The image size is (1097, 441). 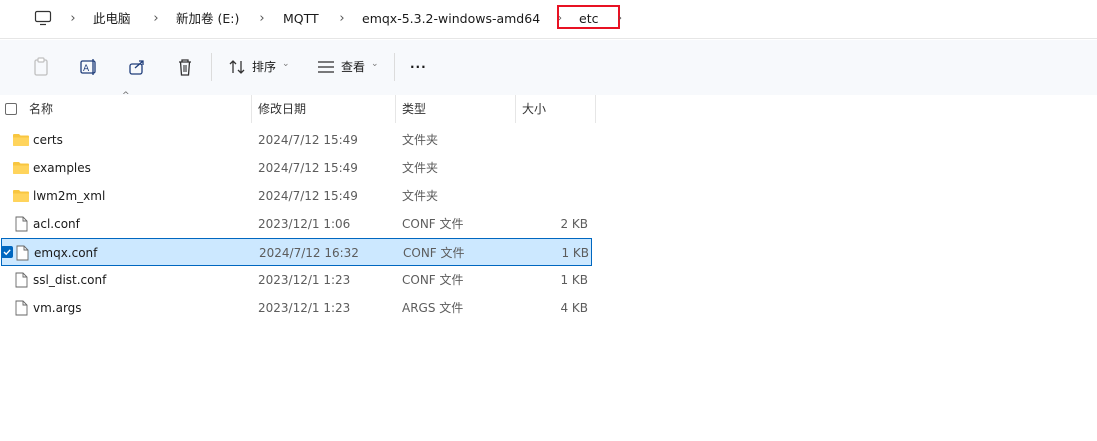 What do you see at coordinates (43, 18) in the screenshot?
I see `computer-icon` at bounding box center [43, 18].